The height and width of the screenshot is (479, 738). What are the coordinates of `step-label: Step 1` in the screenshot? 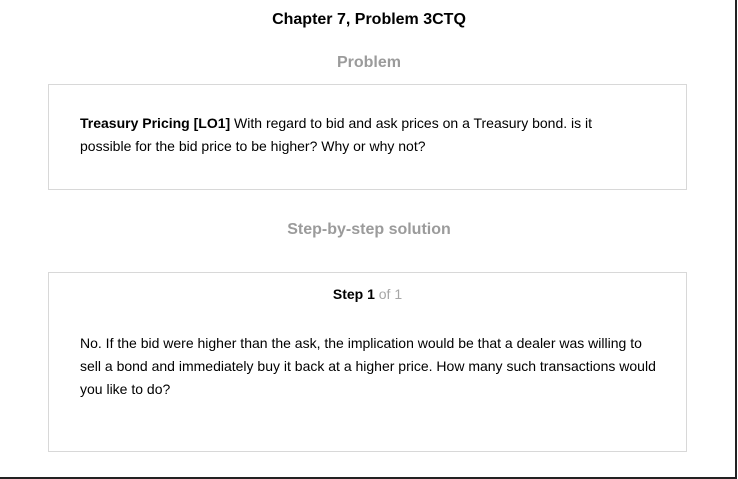 It's located at (353, 294).